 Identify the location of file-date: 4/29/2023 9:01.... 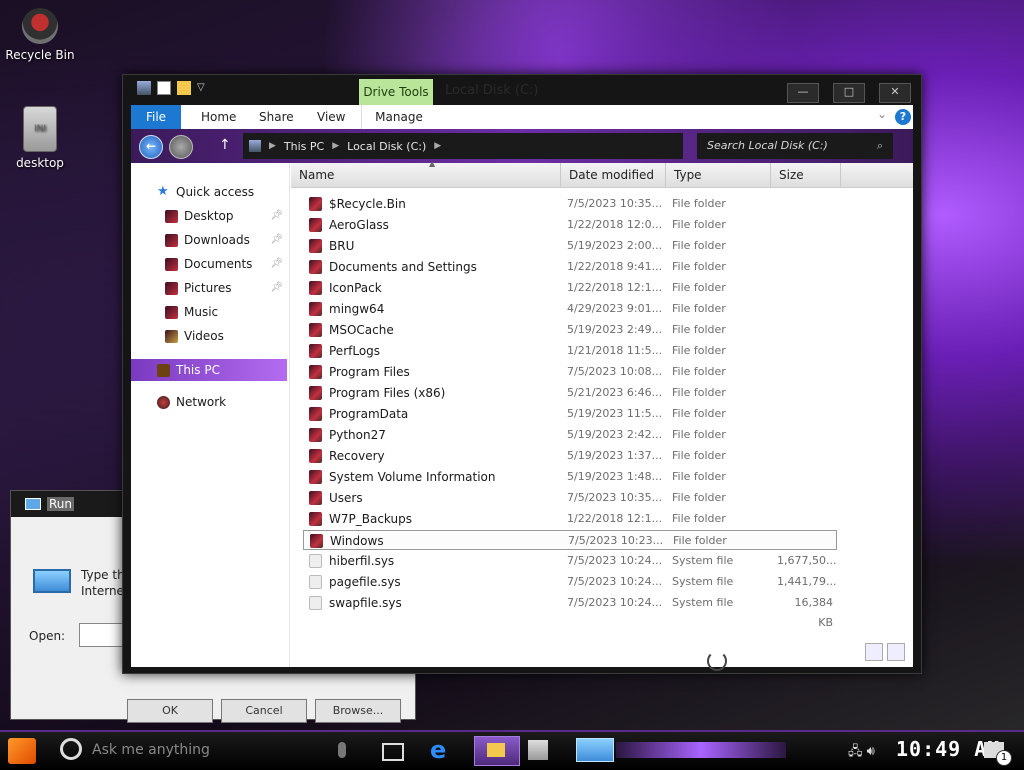
(615, 308).